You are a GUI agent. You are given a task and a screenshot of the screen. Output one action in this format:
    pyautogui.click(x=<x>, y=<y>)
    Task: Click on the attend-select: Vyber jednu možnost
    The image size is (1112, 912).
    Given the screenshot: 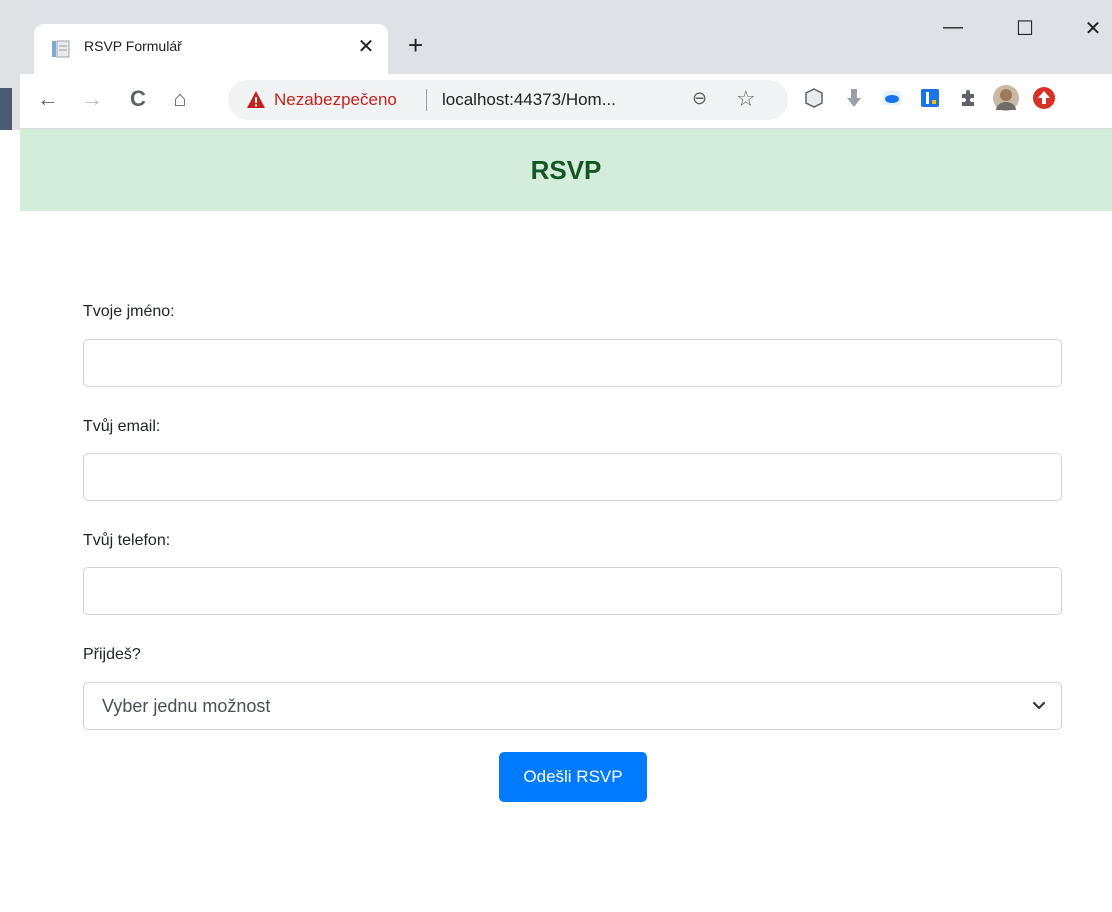 What is the action you would take?
    pyautogui.click(x=572, y=706)
    